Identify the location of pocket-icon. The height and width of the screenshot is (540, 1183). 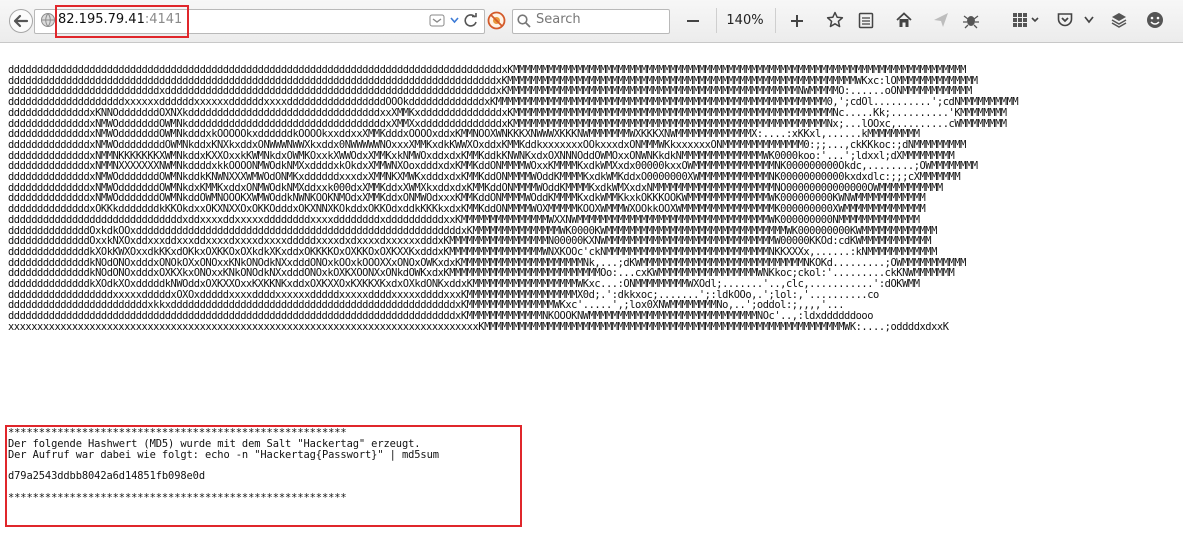
(1065, 20).